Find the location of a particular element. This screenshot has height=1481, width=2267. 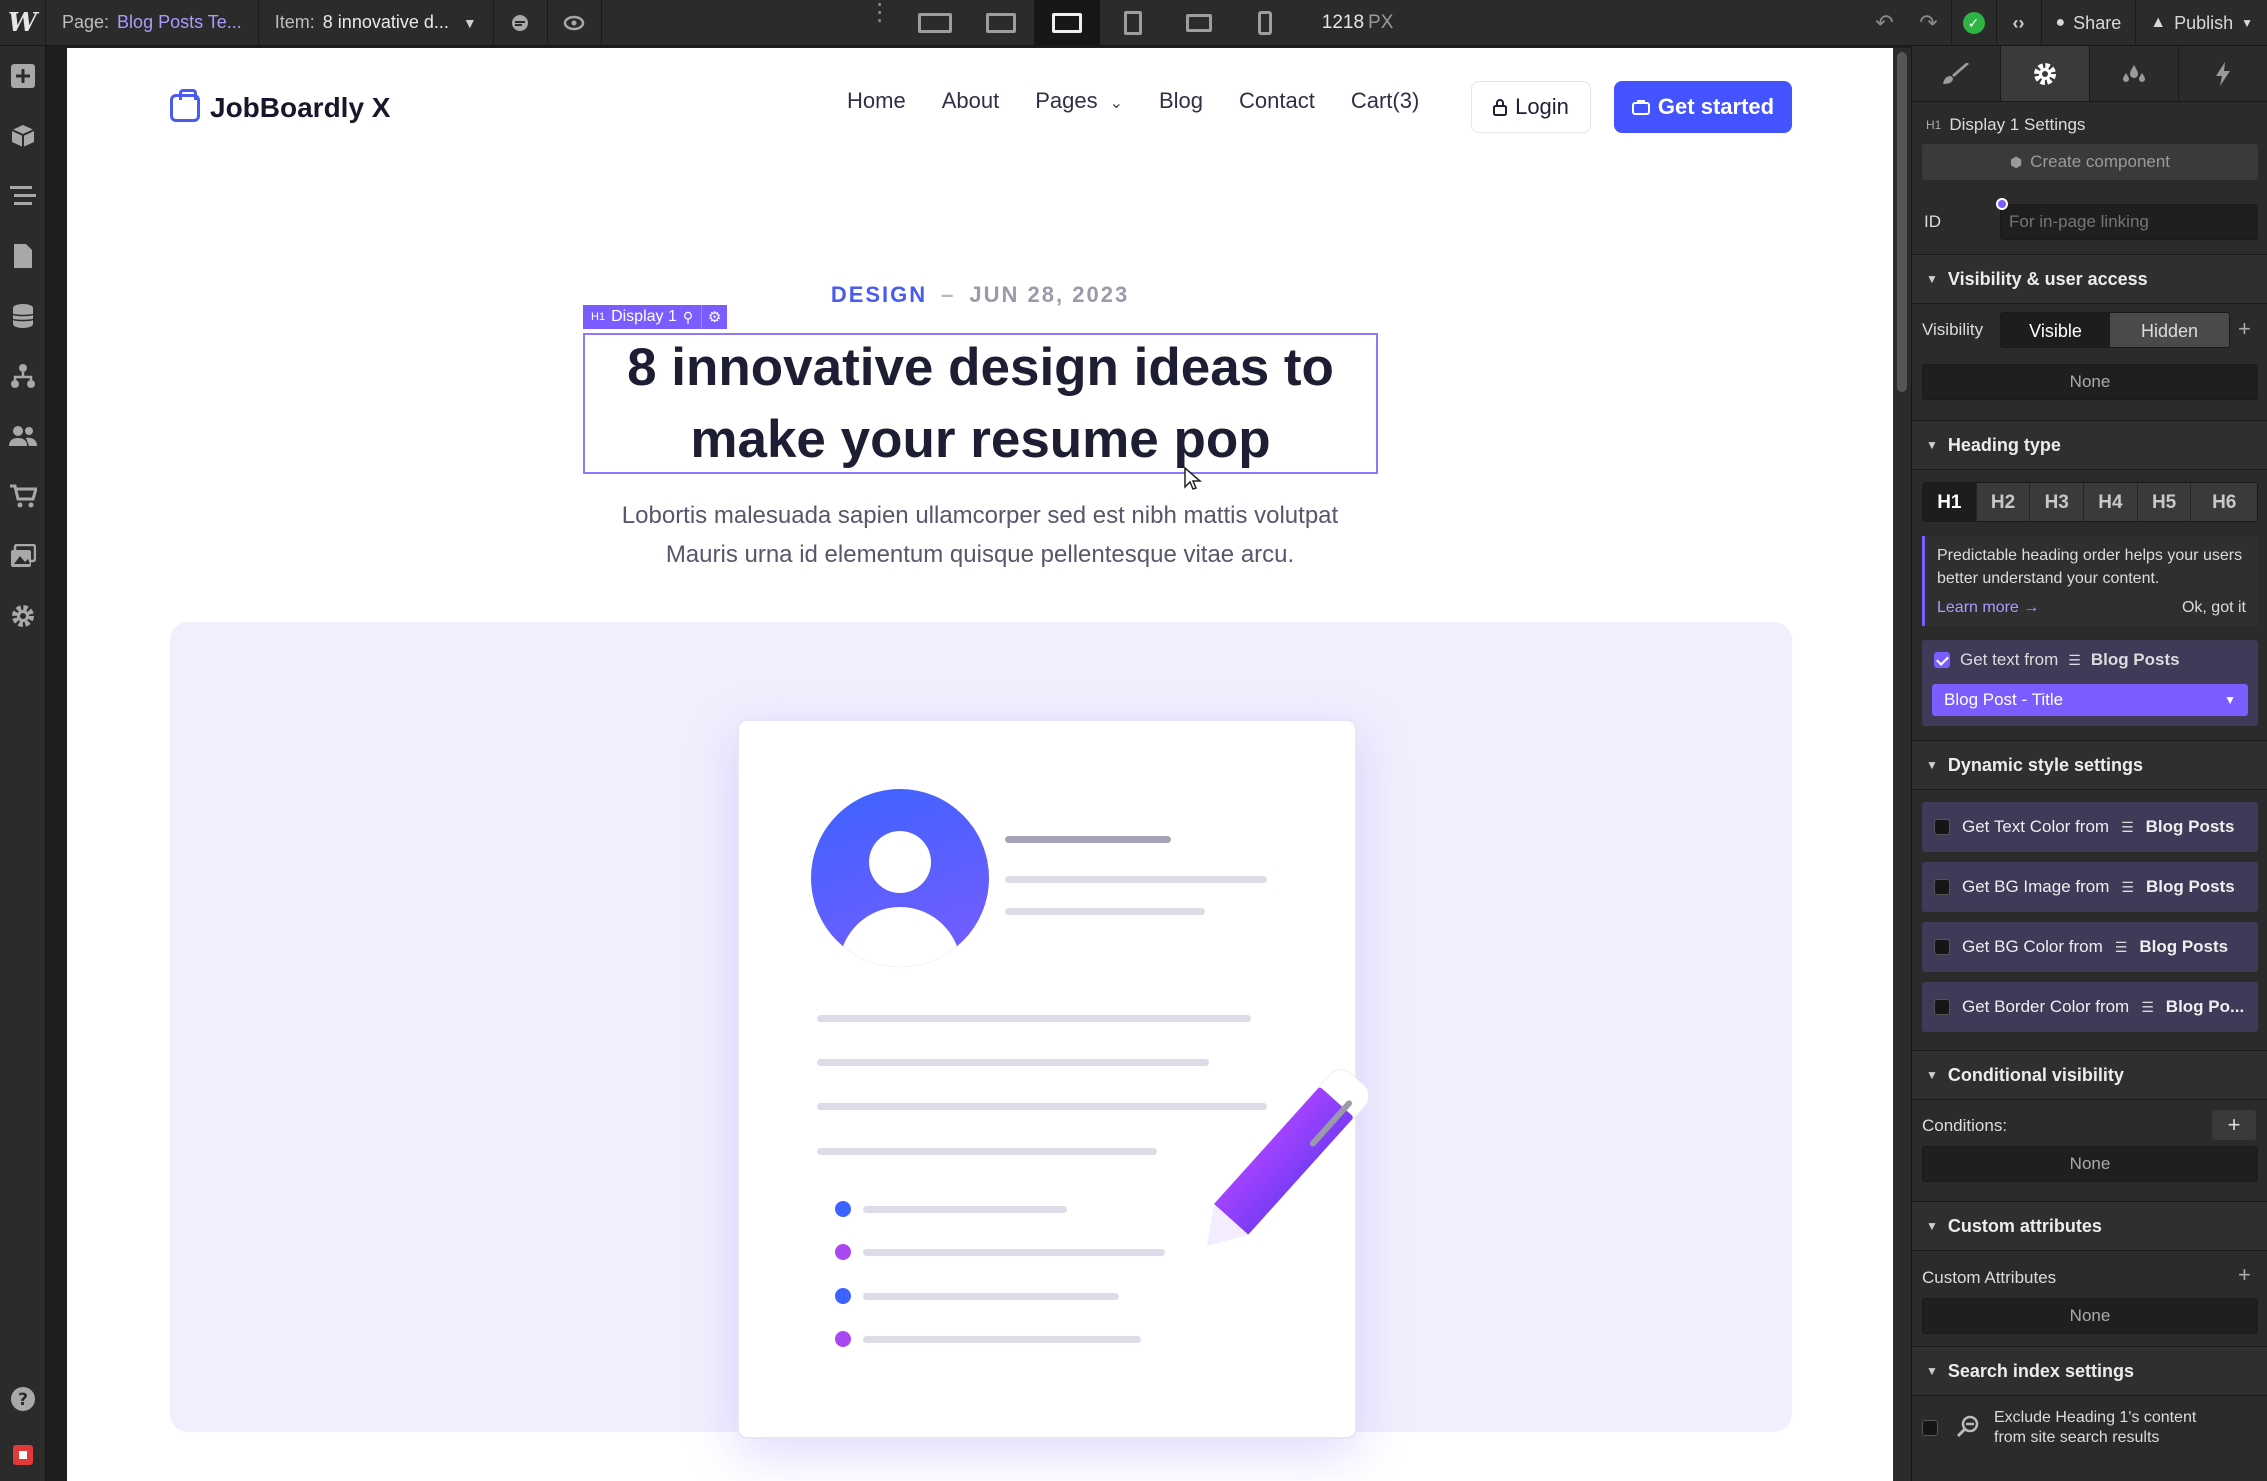

custom-attributes-section-header: ▼ Custom attributes is located at coordinates (2089, 1226).